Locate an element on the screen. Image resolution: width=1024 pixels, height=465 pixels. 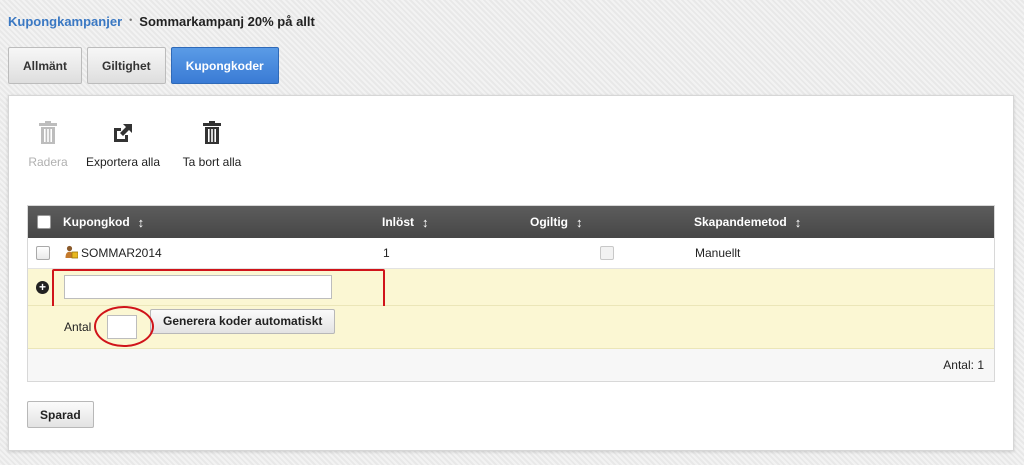
tab-validity: Giltighet is located at coordinates (126, 65).